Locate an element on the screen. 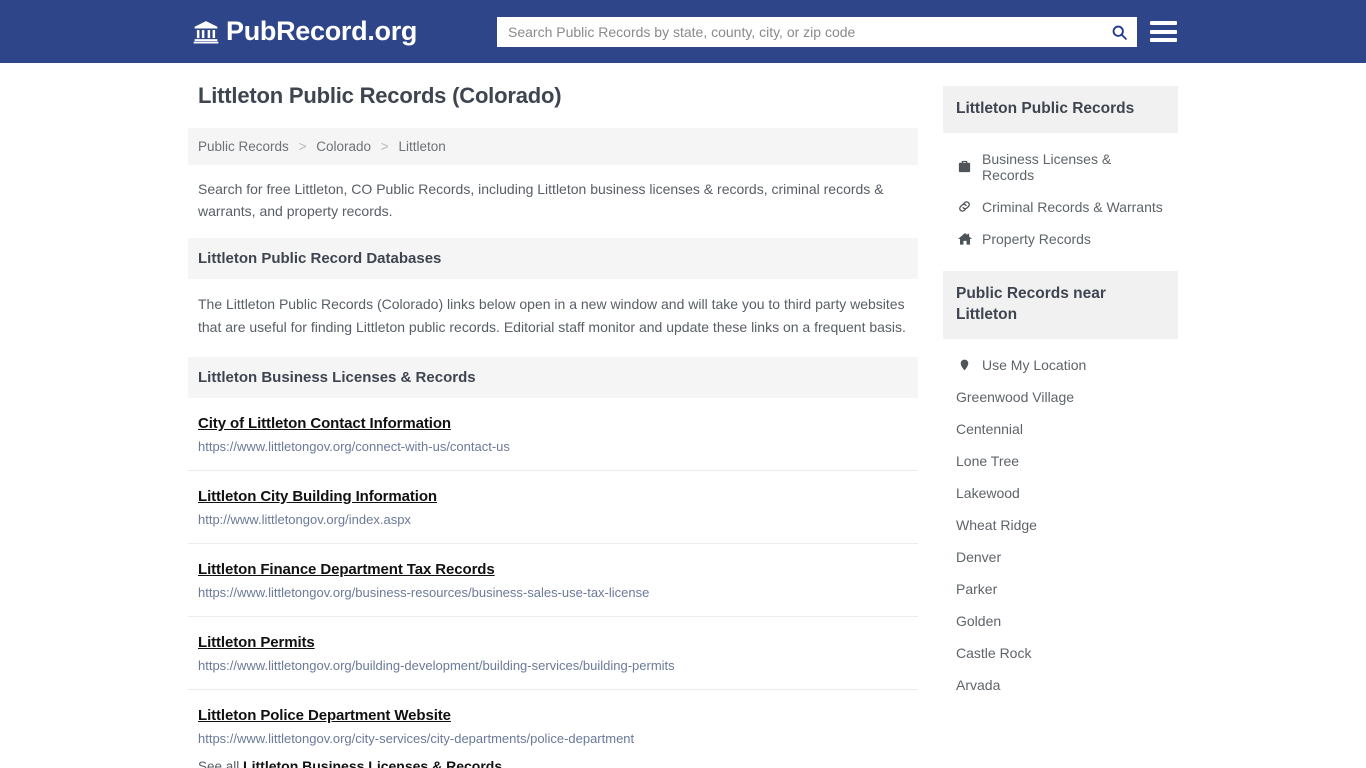 Image resolution: width=1366 pixels, height=768 pixels. sidebar-item-label: Denver is located at coordinates (979, 556).